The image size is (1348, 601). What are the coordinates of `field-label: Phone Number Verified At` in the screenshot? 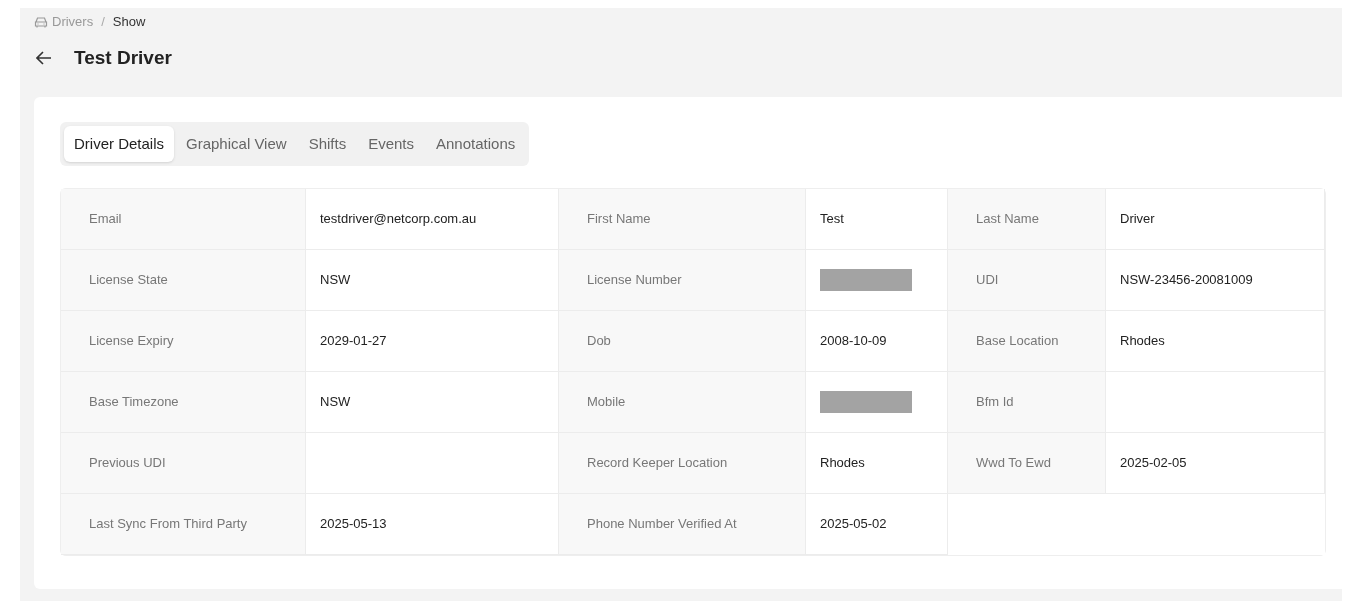 It's located at (682, 524).